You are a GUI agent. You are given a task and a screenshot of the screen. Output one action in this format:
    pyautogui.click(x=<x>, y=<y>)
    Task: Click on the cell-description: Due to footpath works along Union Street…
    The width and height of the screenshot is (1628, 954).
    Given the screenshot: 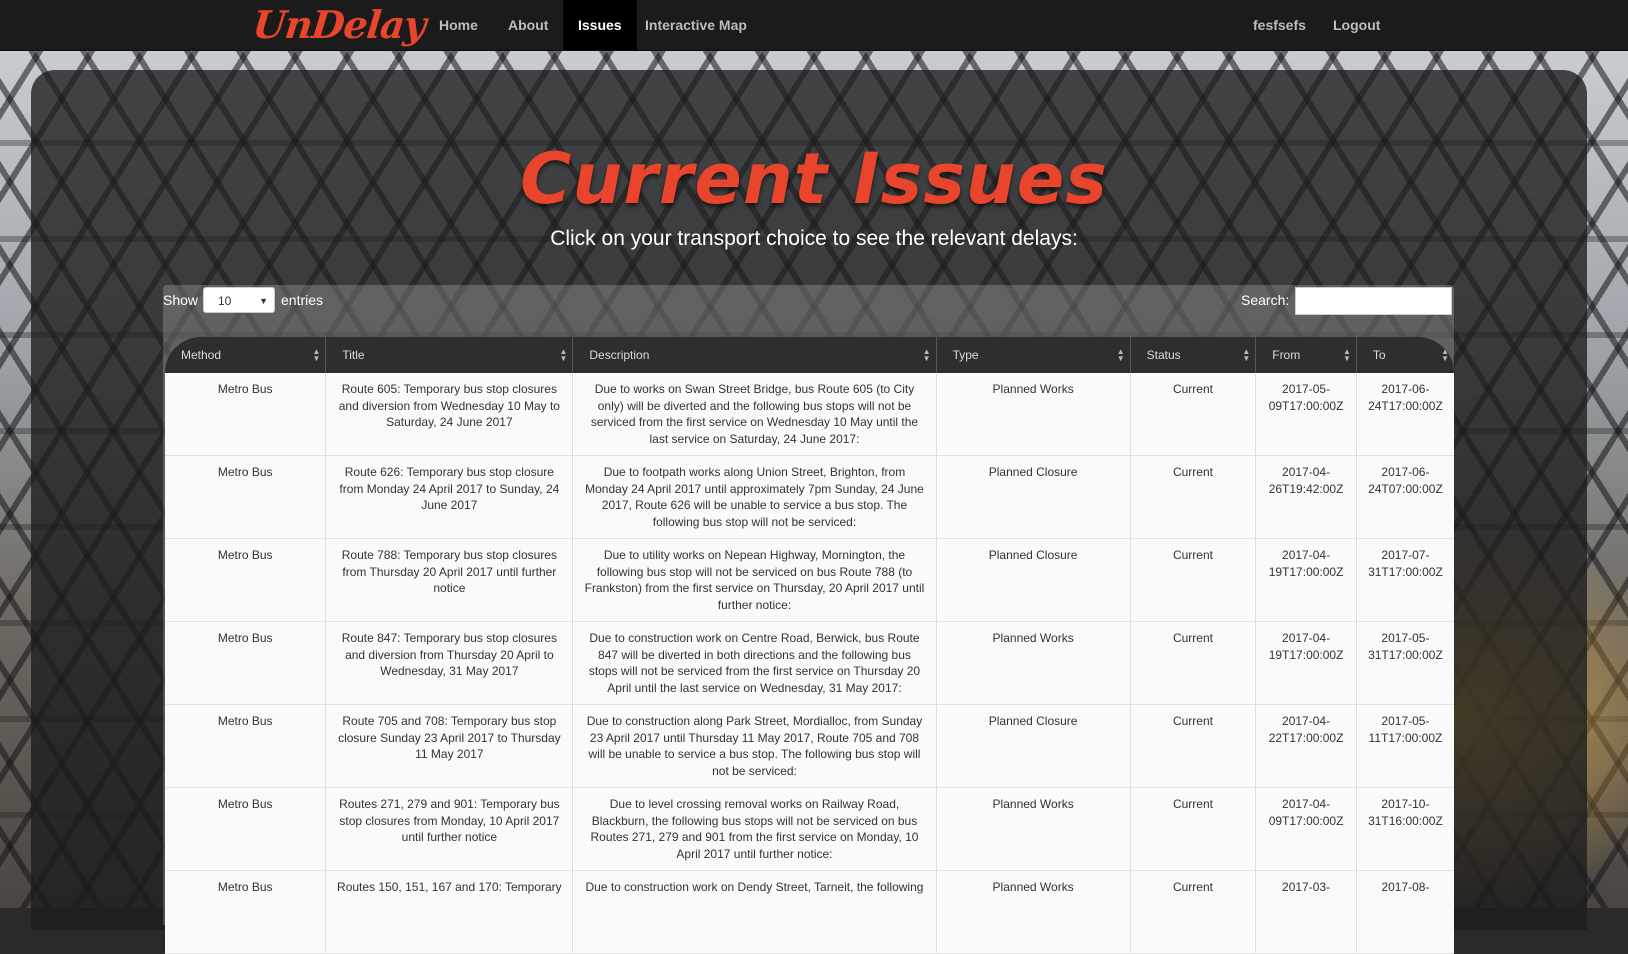 What is the action you would take?
    pyautogui.click(x=754, y=497)
    